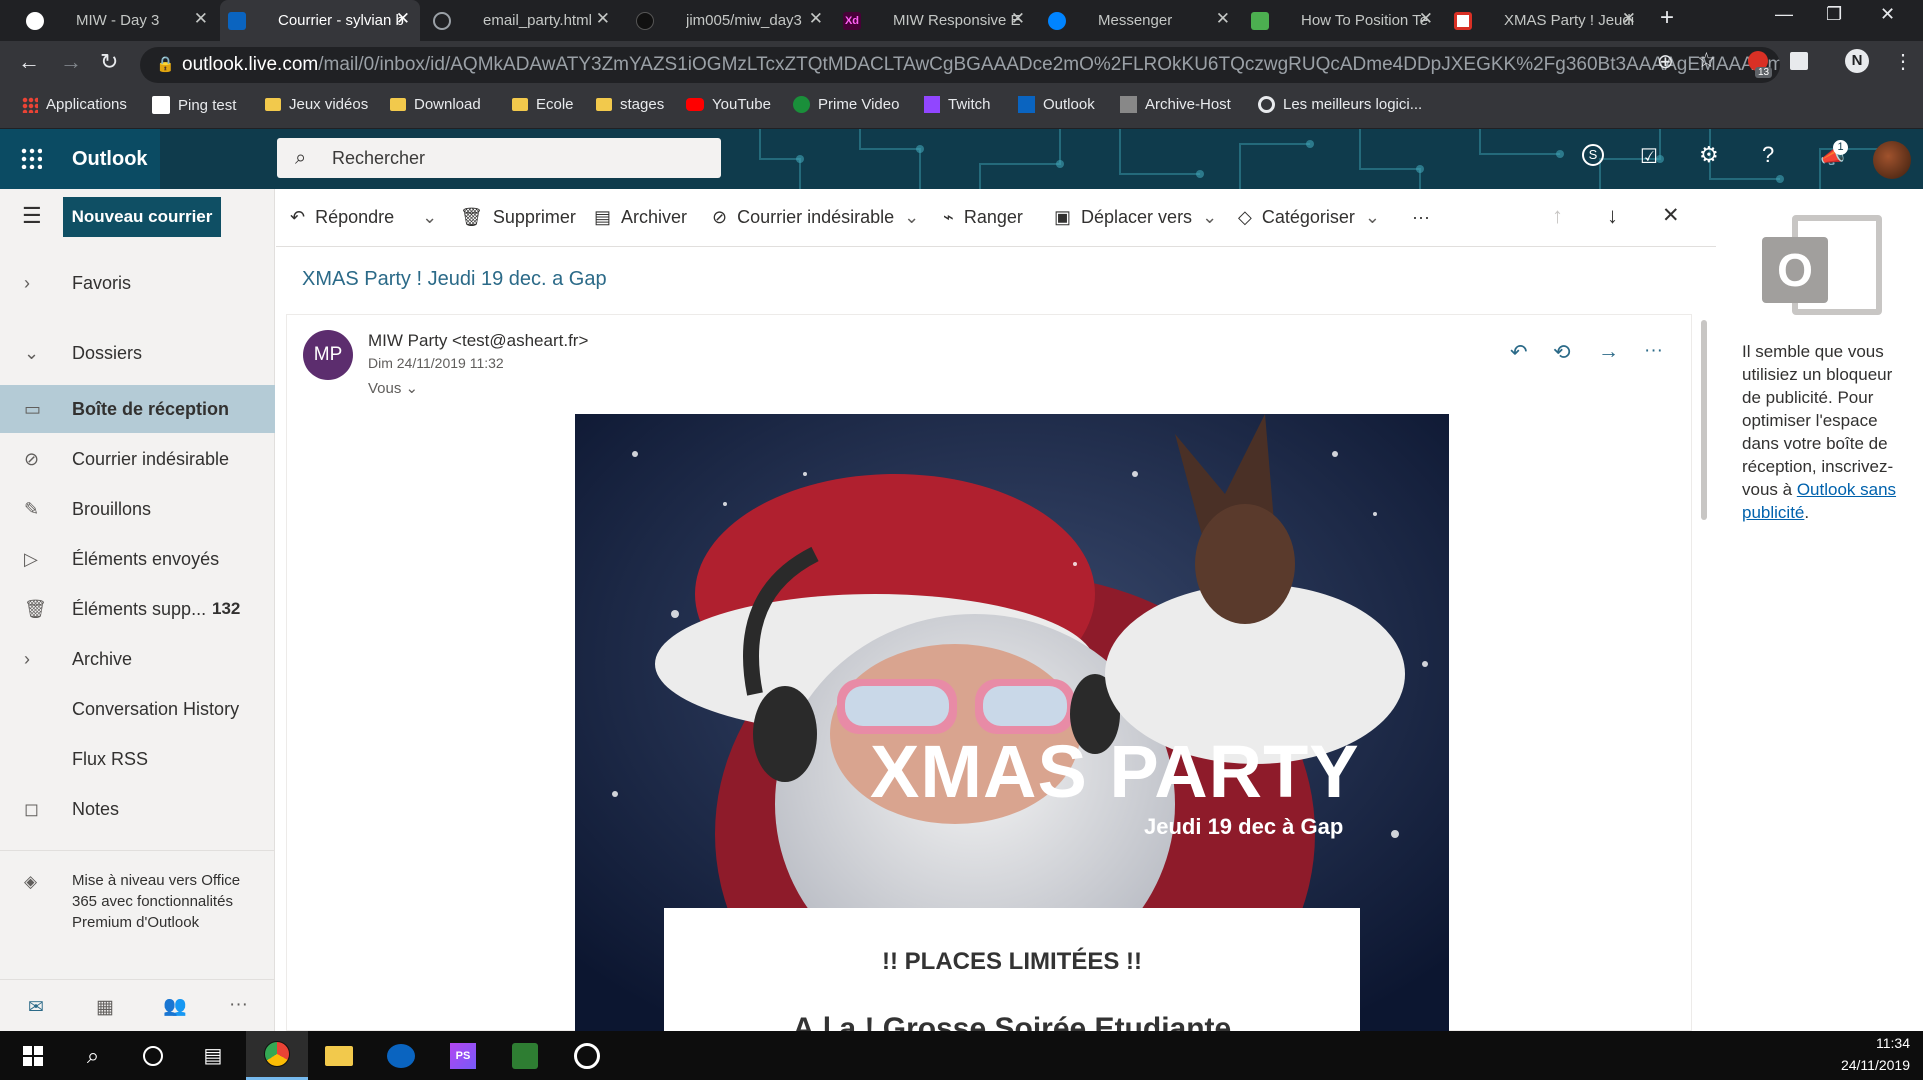 This screenshot has width=1923, height=1080. Describe the element at coordinates (1706, 60) in the screenshot. I see `star-icon: ☆` at that location.